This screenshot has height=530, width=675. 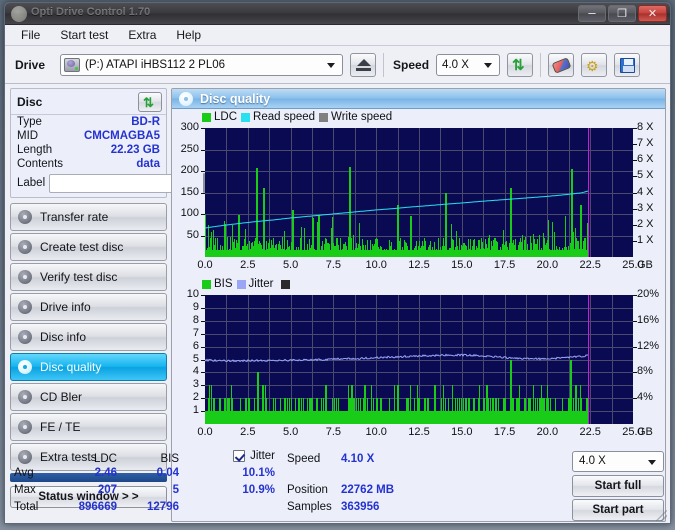 I want to click on maximize-button: ❐, so click(x=622, y=13).